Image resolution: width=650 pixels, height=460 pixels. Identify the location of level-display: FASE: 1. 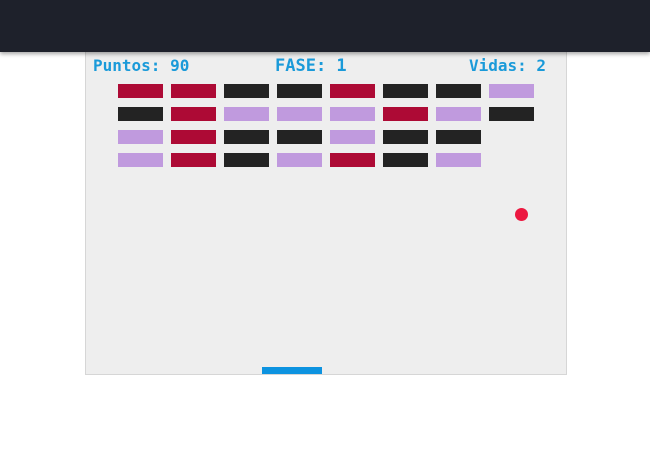
(311, 66).